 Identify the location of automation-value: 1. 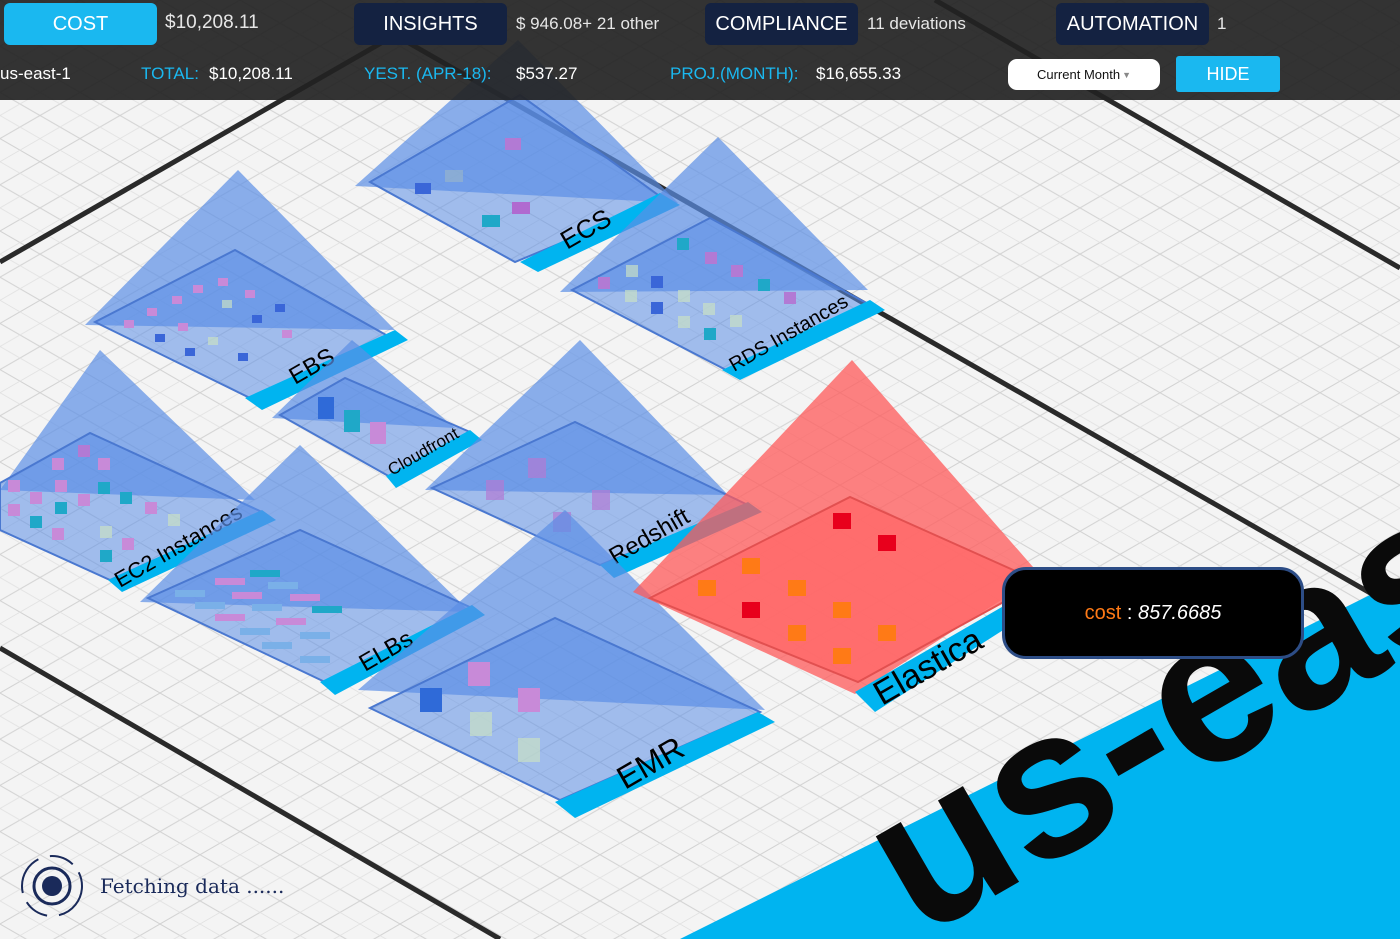
(1222, 23).